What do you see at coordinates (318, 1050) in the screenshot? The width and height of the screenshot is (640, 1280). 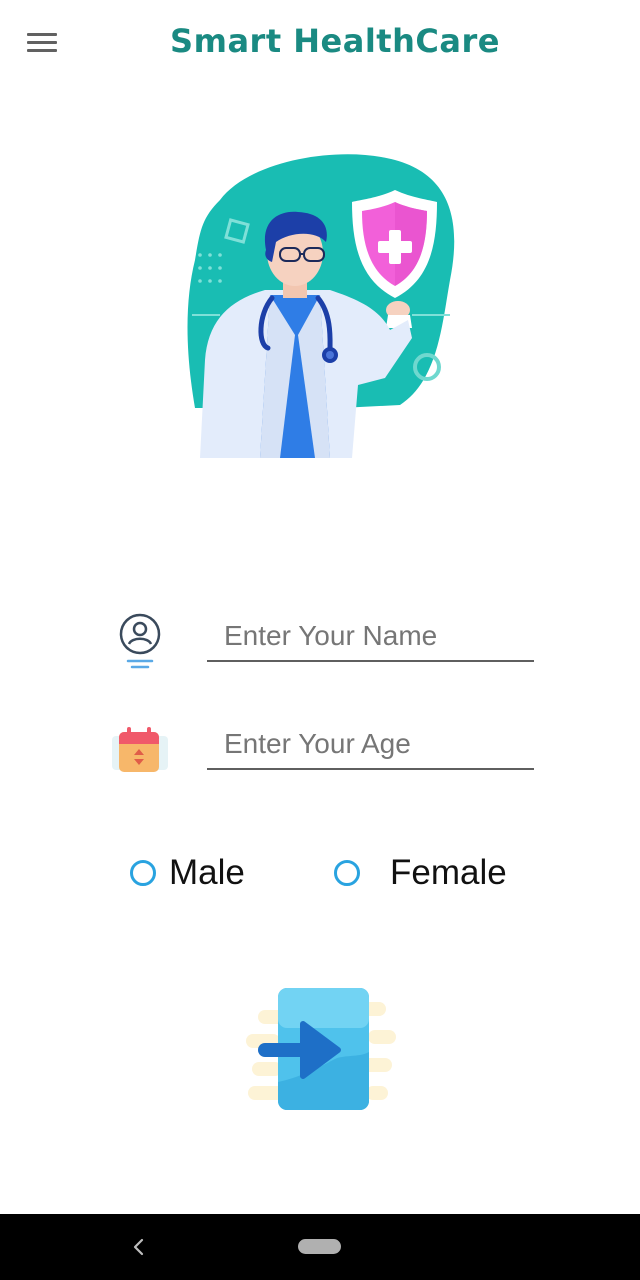 I see `login-arrow-icon` at bounding box center [318, 1050].